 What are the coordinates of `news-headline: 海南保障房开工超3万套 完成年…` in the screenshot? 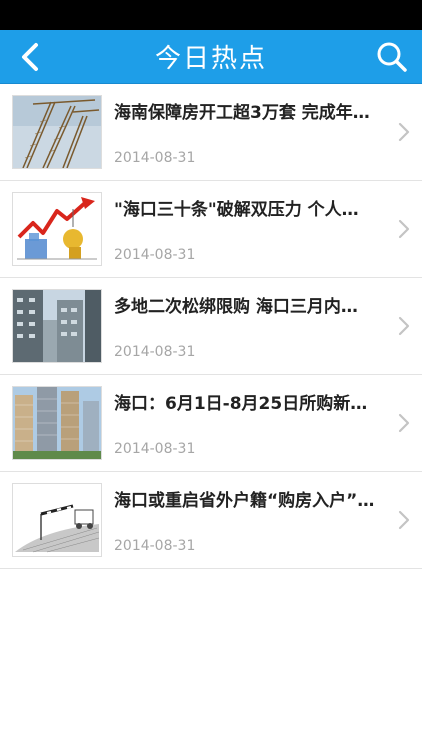 It's located at (242, 113).